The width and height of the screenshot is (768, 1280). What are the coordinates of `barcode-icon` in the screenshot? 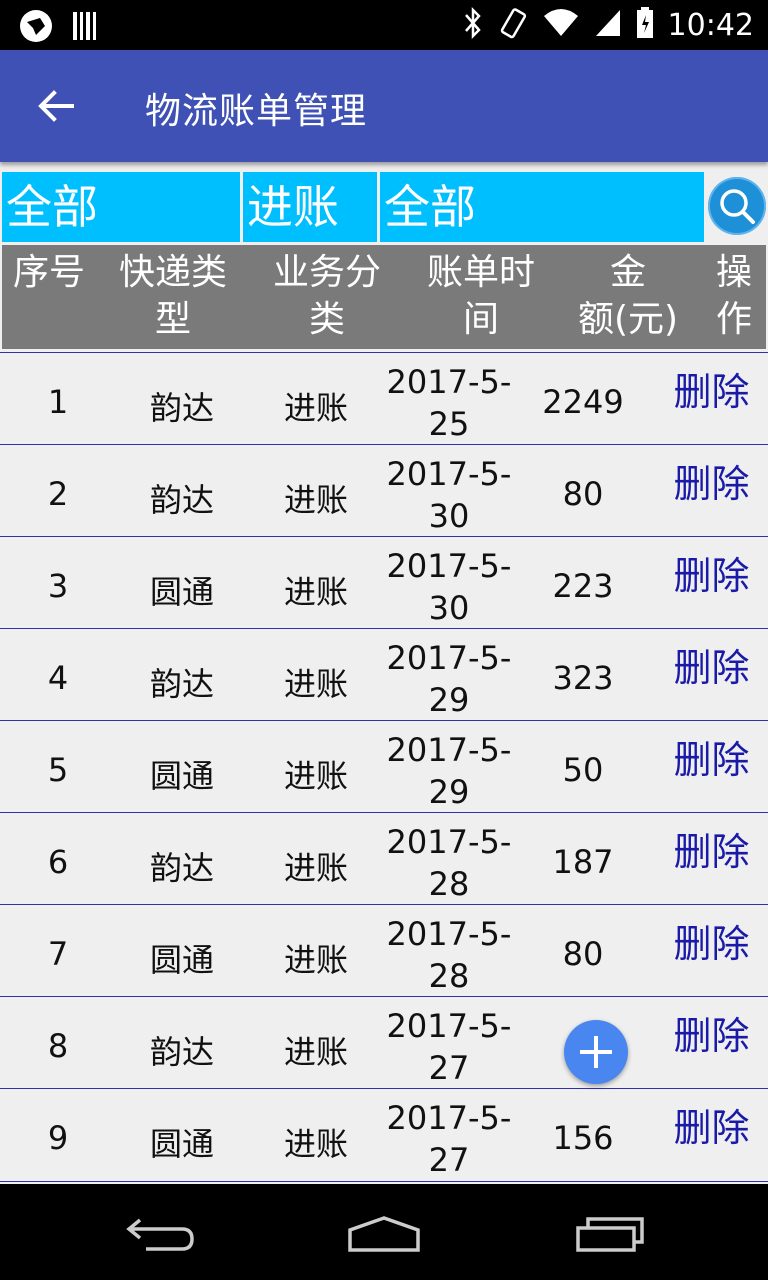 It's located at (85, 28).